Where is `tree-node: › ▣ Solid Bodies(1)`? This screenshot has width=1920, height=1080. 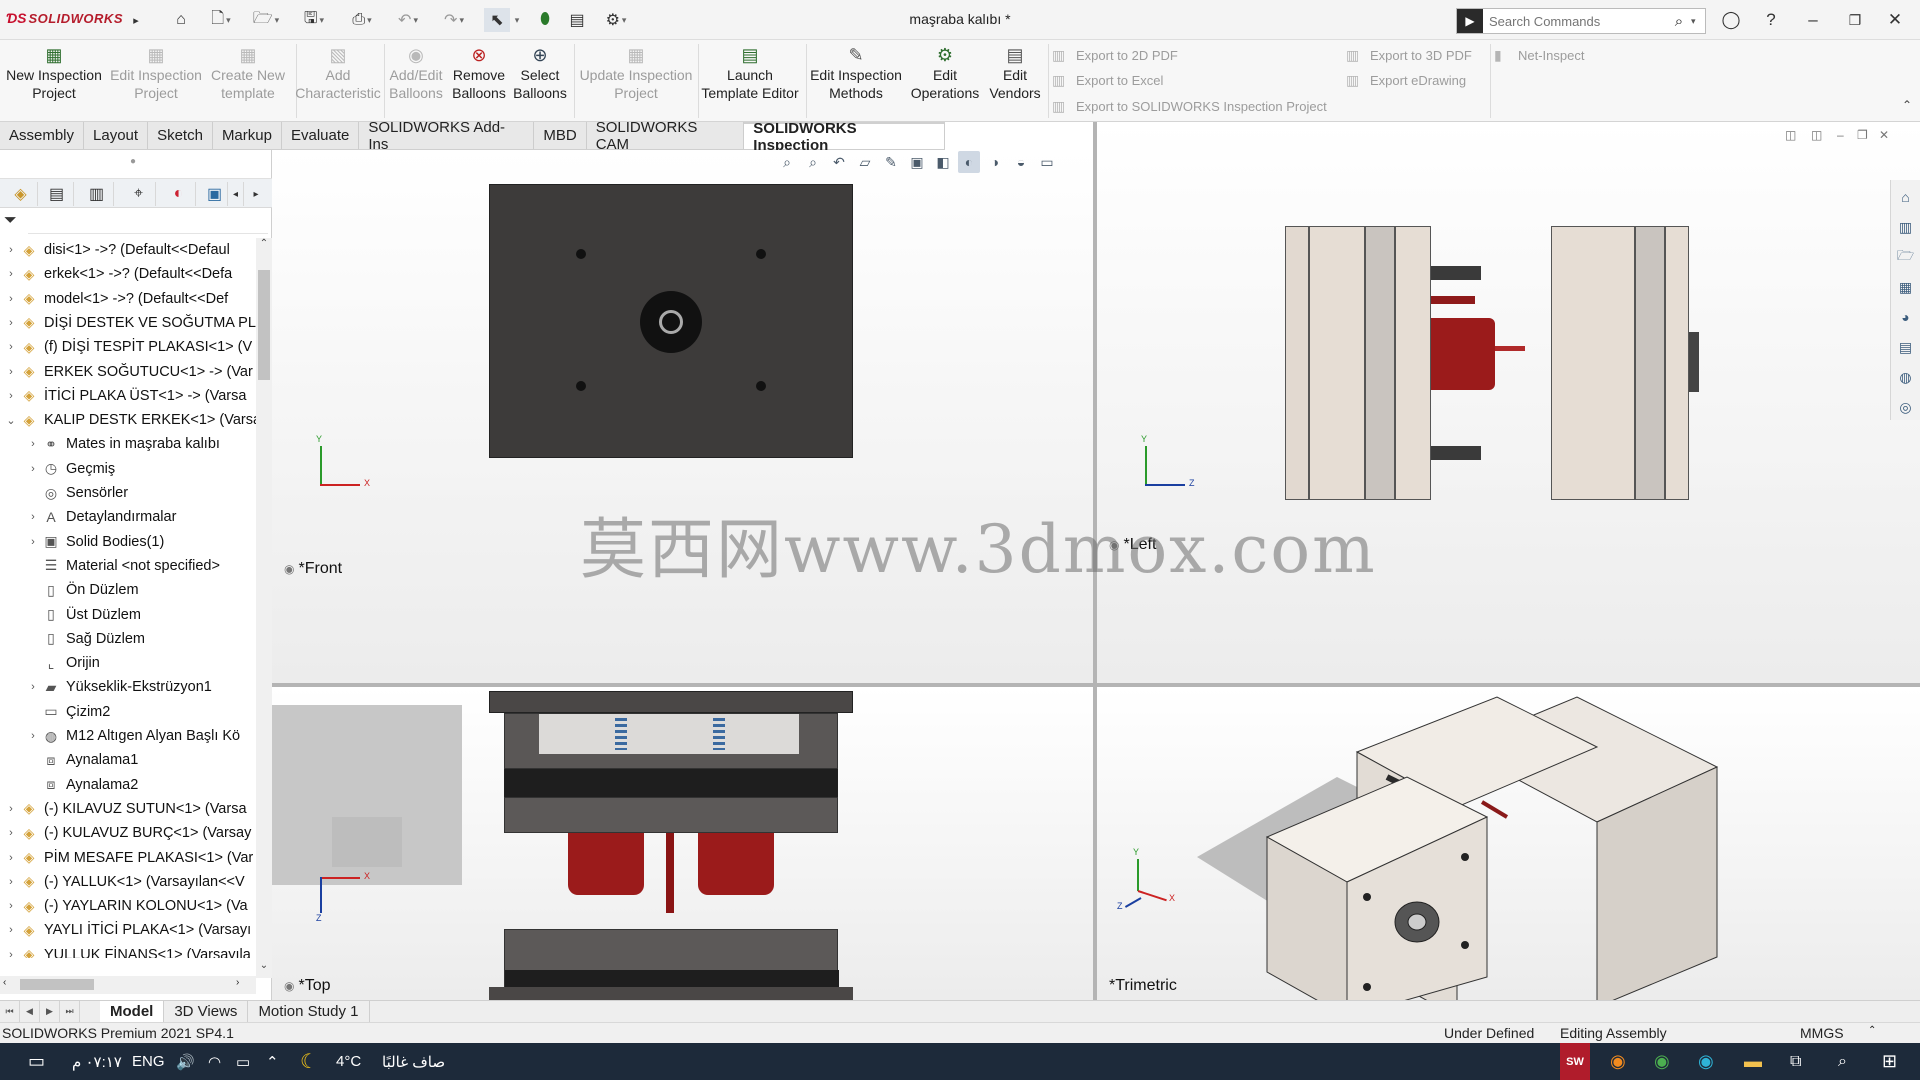 tree-node: › ▣ Solid Bodies(1) is located at coordinates (141, 542).